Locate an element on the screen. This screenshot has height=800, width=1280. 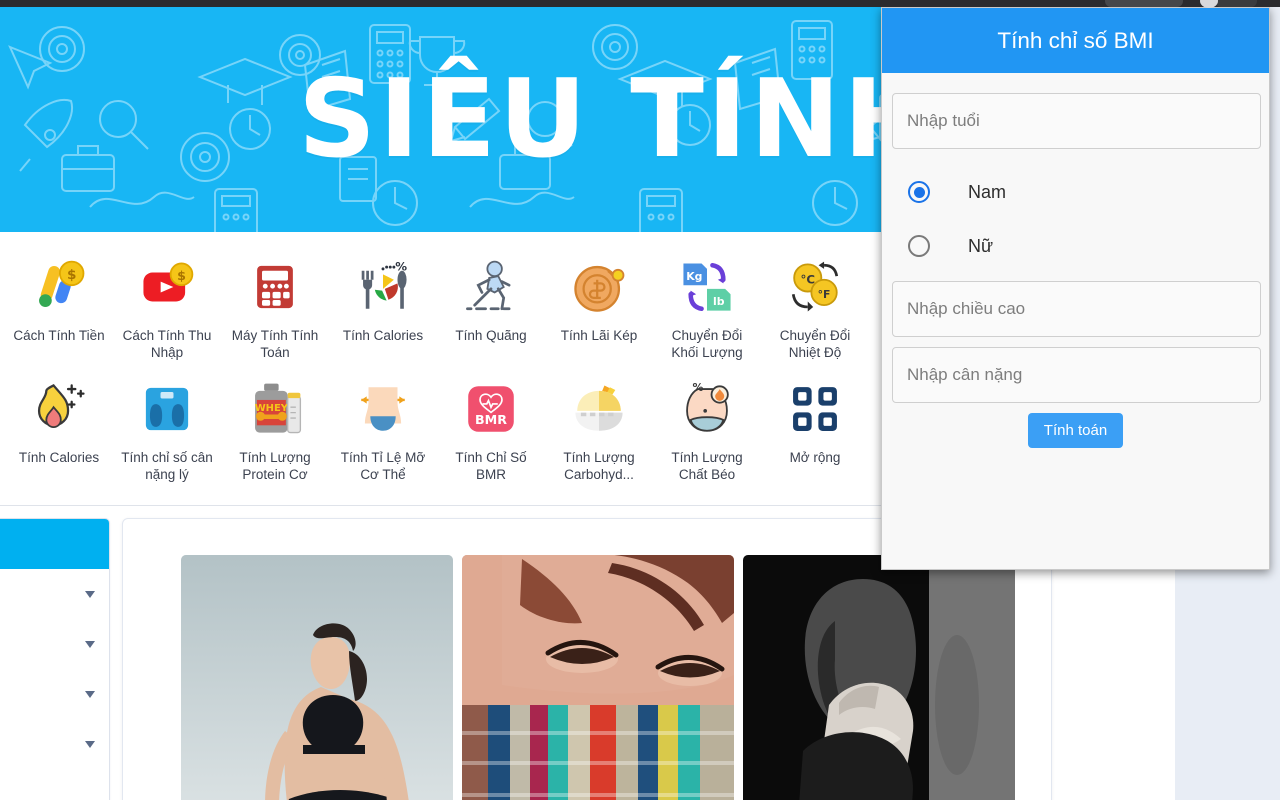
radio-unselected-icon is located at coordinates (919, 246).